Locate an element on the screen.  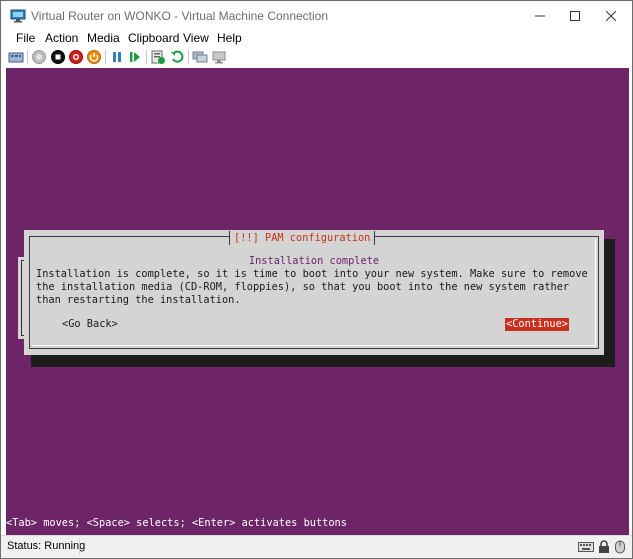
checkpoint-icon is located at coordinates (158, 57).